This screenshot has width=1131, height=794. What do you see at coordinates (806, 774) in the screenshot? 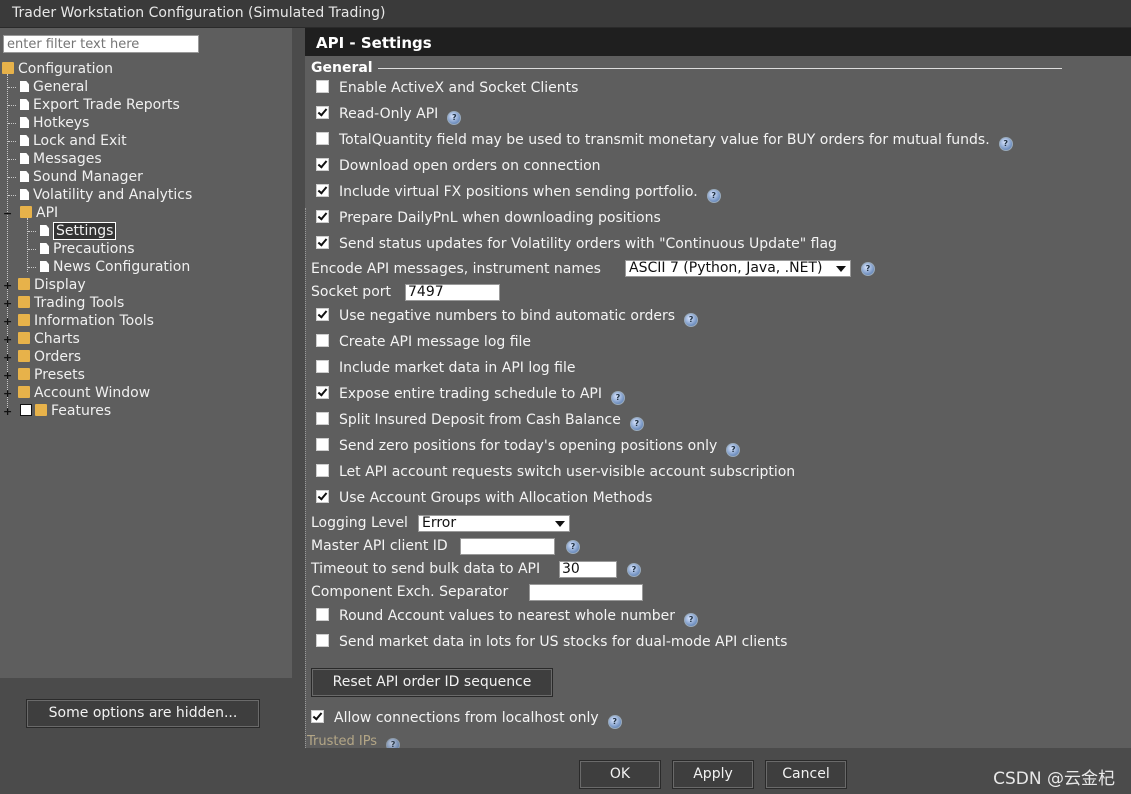
I see `cancel-button: Cancel` at bounding box center [806, 774].